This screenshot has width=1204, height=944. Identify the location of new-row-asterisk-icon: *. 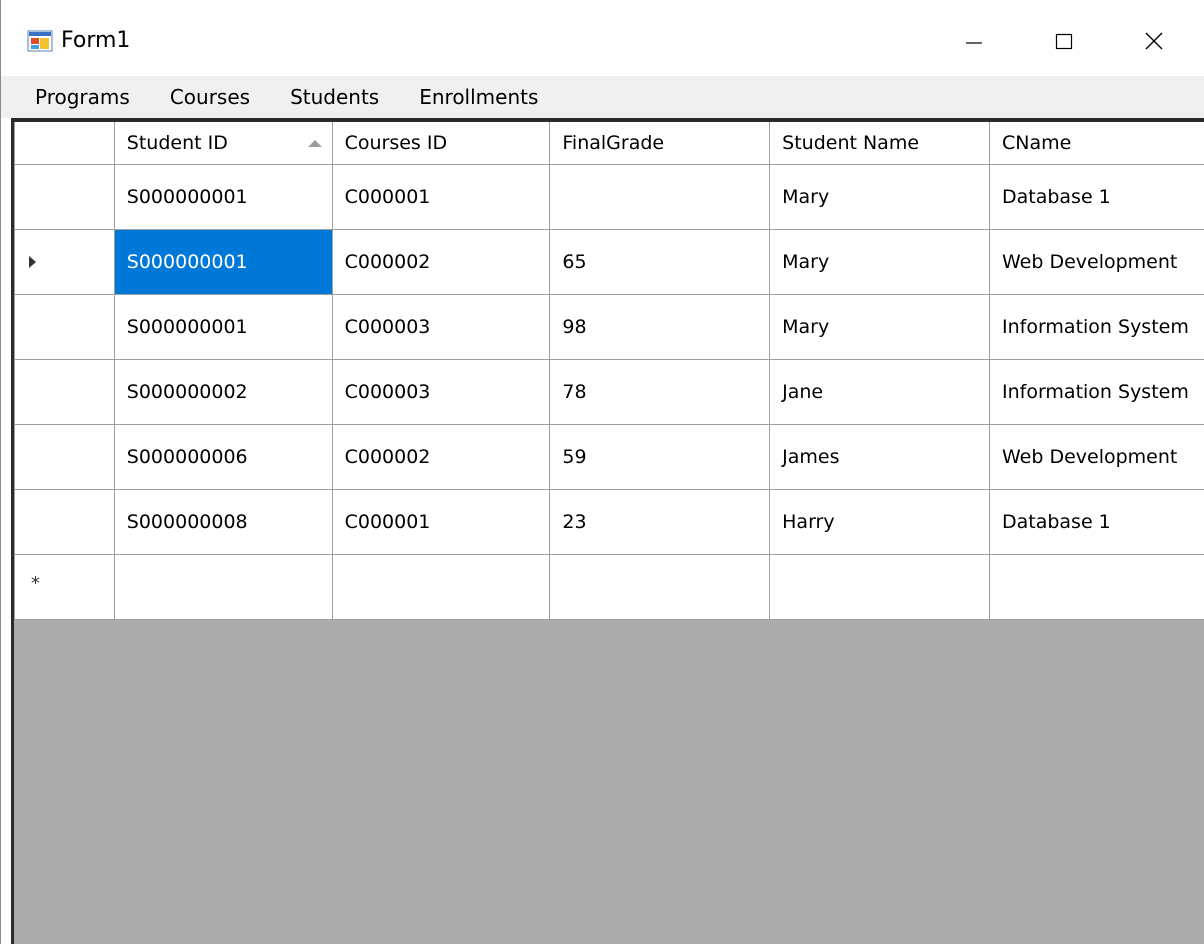
(35, 583).